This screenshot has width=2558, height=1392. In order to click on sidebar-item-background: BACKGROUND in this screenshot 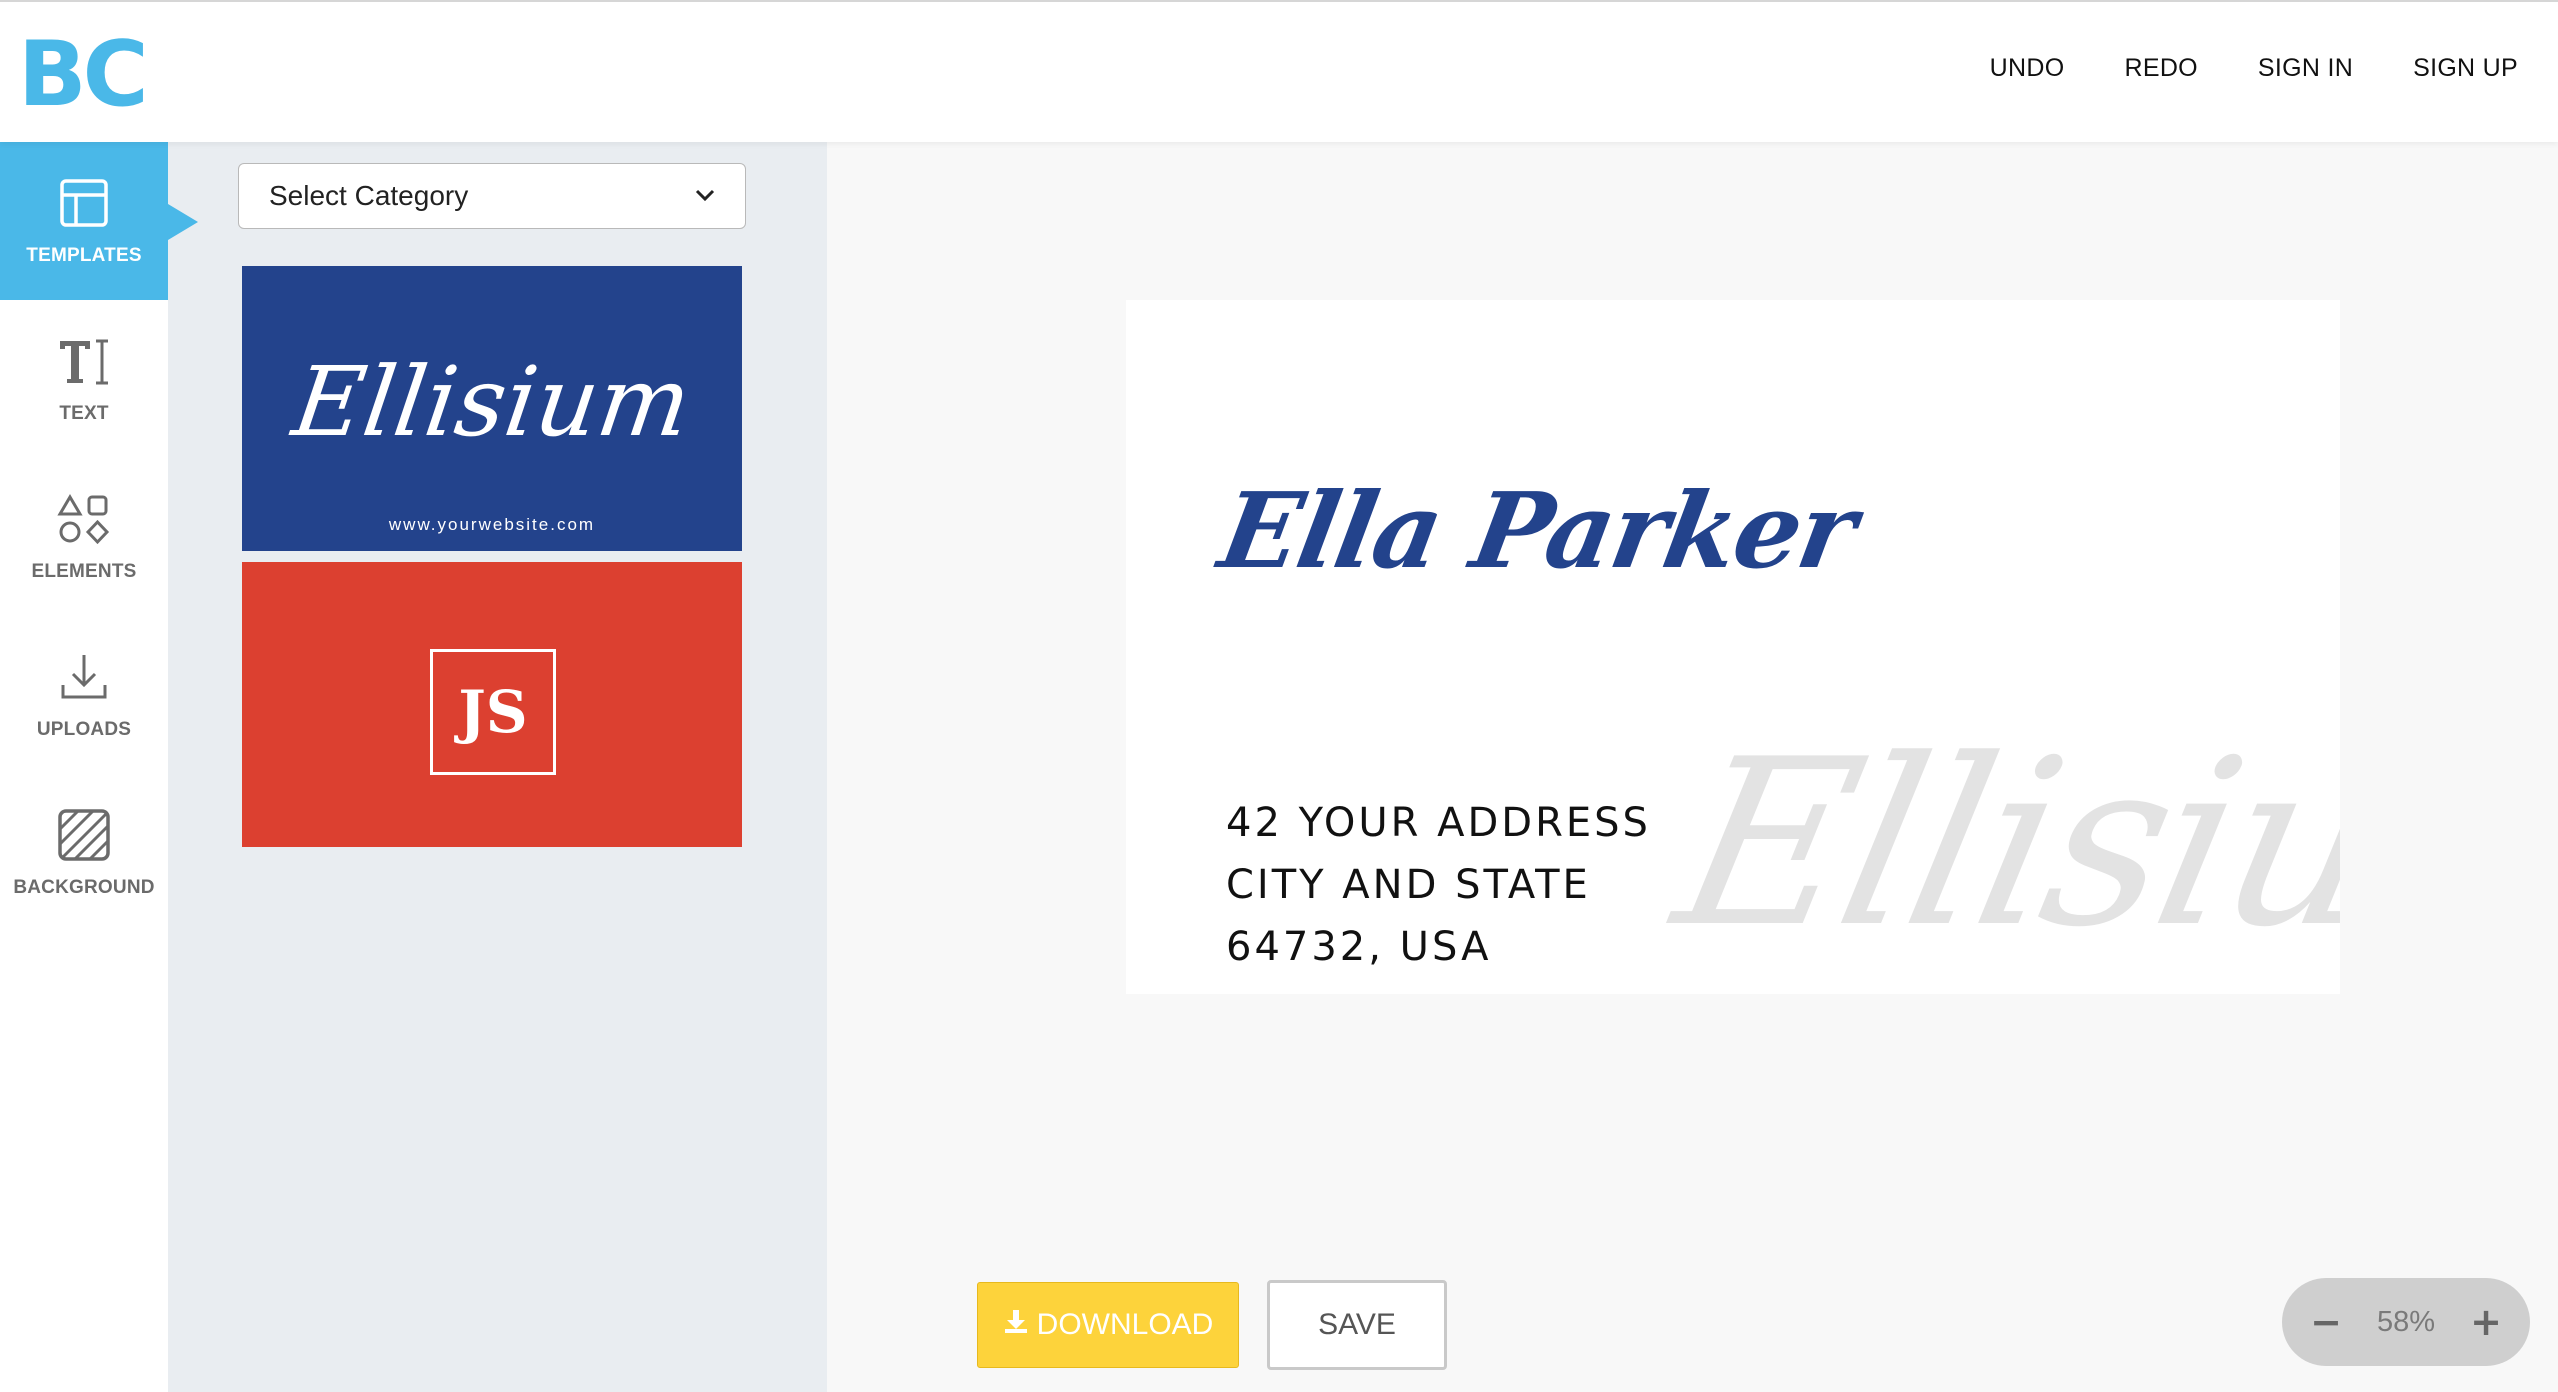, I will do `click(84, 853)`.